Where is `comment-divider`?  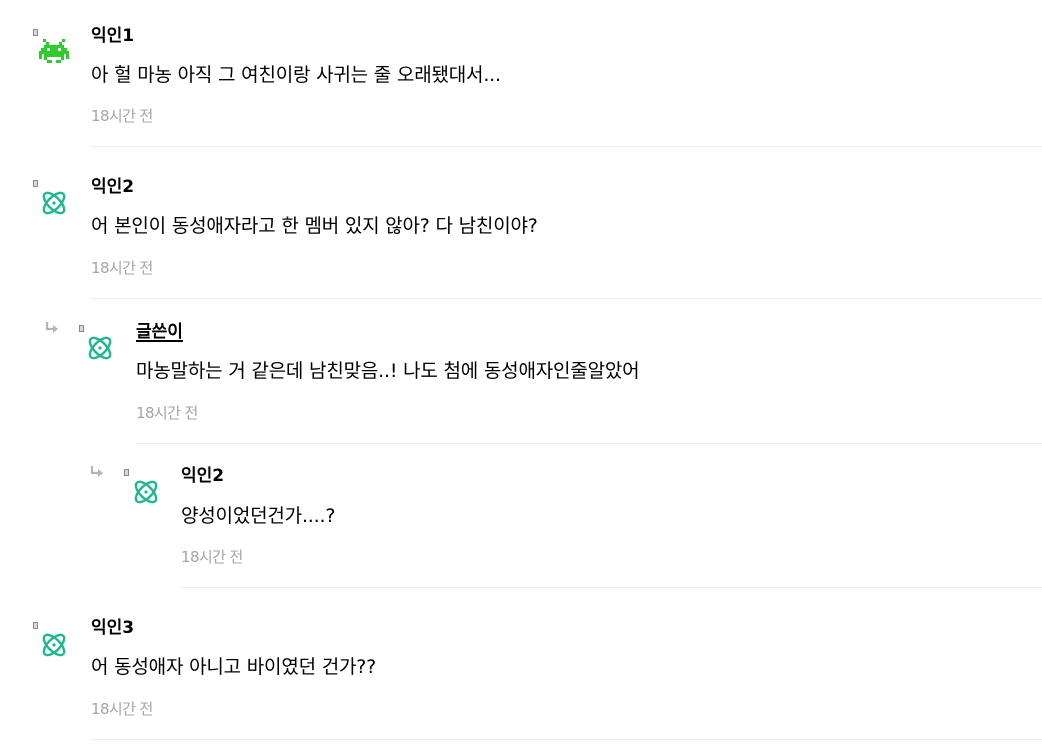 comment-divider is located at coordinates (566, 739).